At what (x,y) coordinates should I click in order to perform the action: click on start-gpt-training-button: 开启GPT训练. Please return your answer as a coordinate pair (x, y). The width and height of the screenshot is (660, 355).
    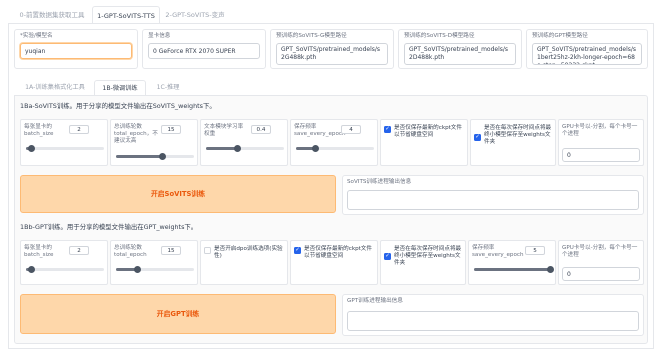
    Looking at the image, I should click on (178, 314).